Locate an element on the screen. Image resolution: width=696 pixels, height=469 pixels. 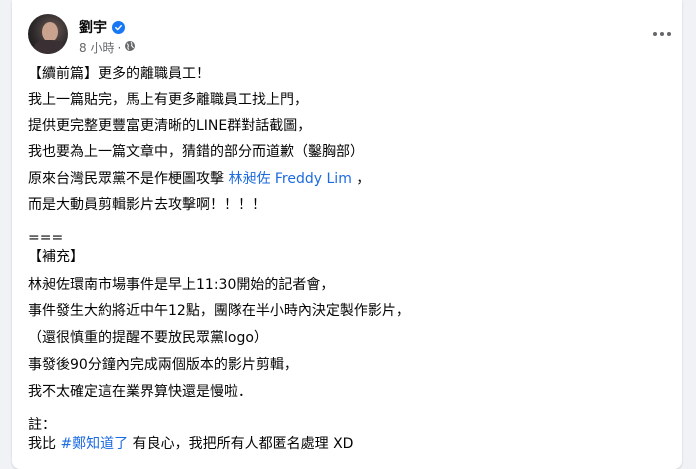
post-text-line: 事件發生大約將近中午12點，團隊在半小時內決定製作影片， is located at coordinates (219, 311).